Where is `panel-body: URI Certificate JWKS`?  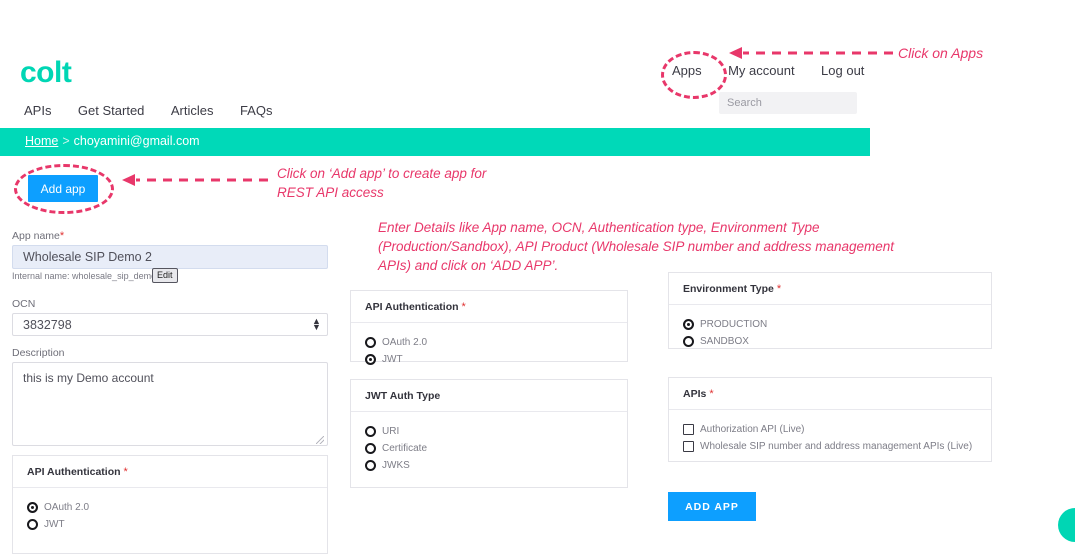
panel-body: URI Certificate JWKS is located at coordinates (489, 447).